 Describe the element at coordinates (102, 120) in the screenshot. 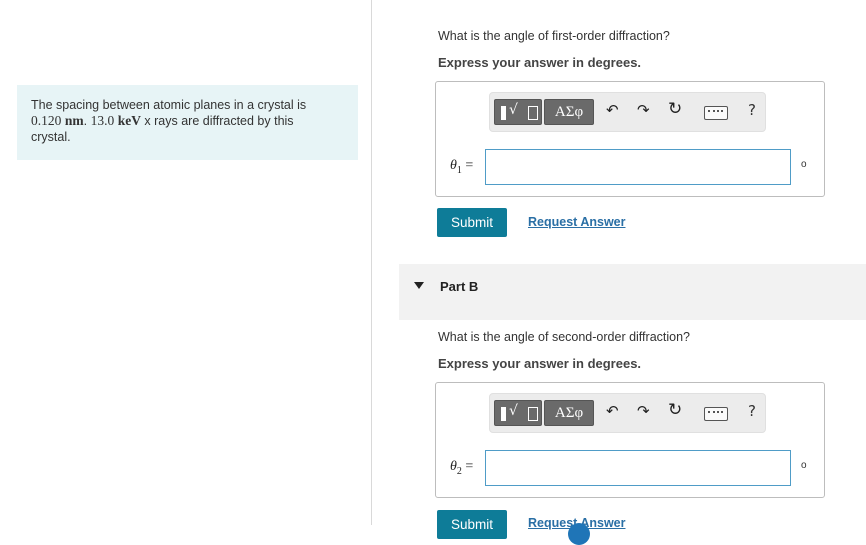

I see `energy-value: 13.0` at that location.